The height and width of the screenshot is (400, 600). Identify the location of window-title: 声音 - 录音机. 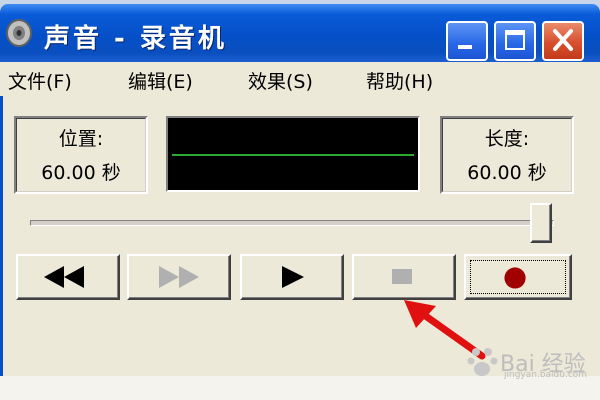
(135, 39).